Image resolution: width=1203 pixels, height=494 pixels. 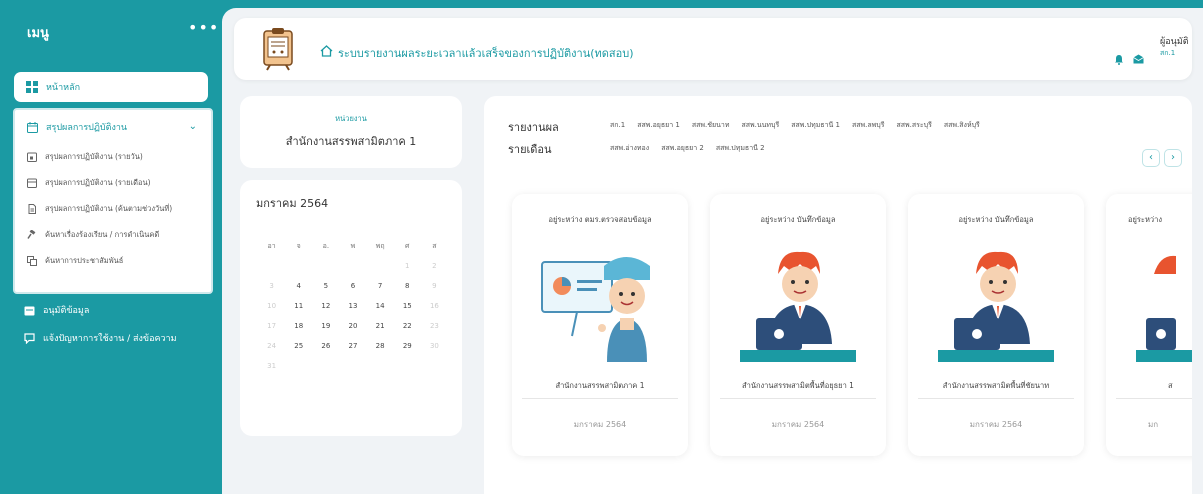 What do you see at coordinates (682, 148) in the screenshot?
I see `office-tab: สสพ.อยุธยา 2` at bounding box center [682, 148].